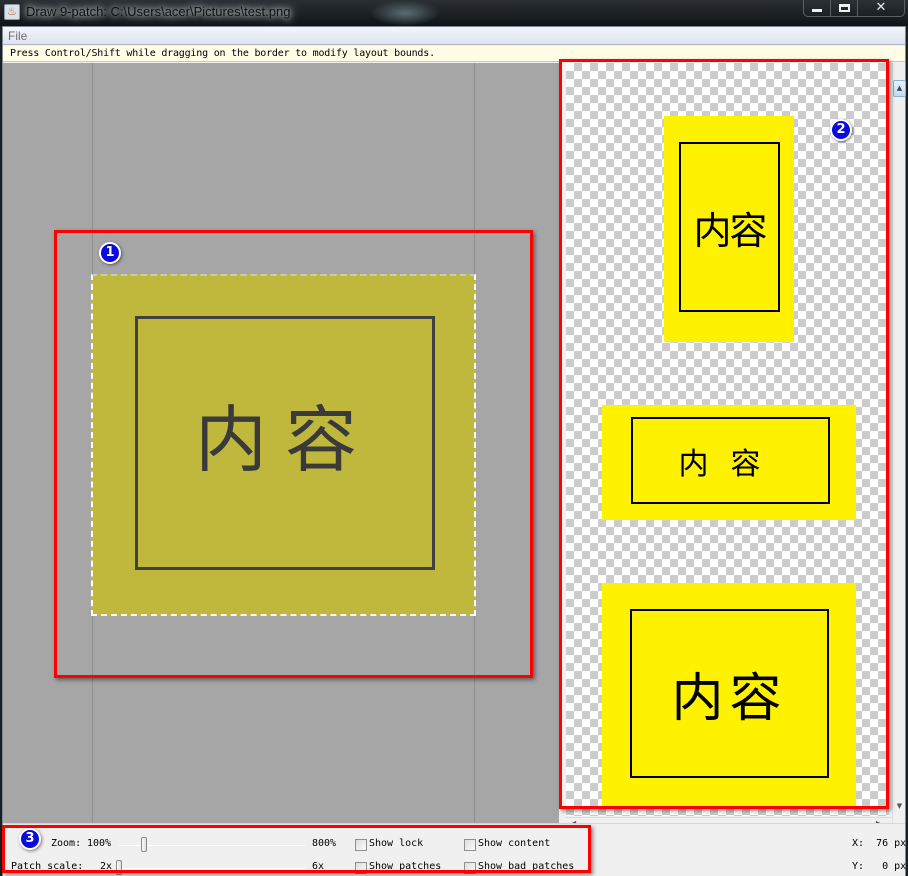 This screenshot has height=876, width=908. What do you see at coordinates (17, 36) in the screenshot?
I see `menu-file: File` at bounding box center [17, 36].